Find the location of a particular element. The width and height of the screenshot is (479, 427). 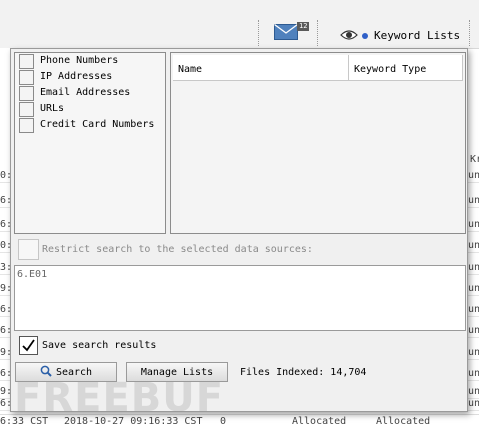

checkmark-icon is located at coordinates (28, 345).